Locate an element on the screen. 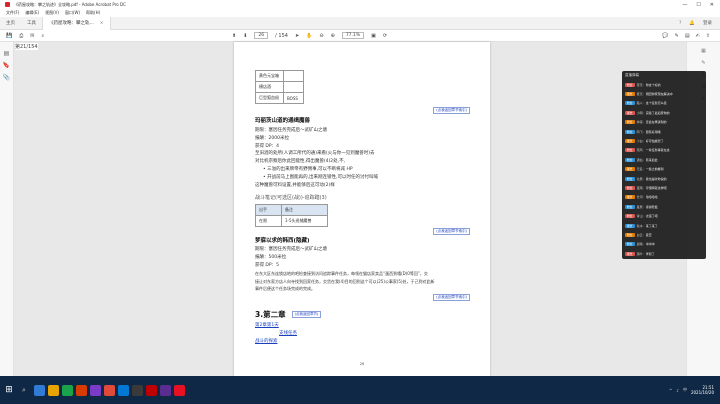  table-cell: 横店酒 is located at coordinates (269, 87).